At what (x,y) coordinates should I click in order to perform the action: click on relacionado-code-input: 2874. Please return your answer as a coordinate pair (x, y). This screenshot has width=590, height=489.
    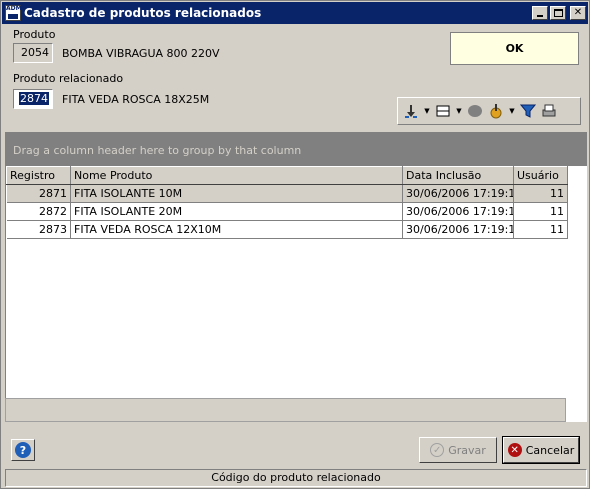
    Looking at the image, I should click on (33, 99).